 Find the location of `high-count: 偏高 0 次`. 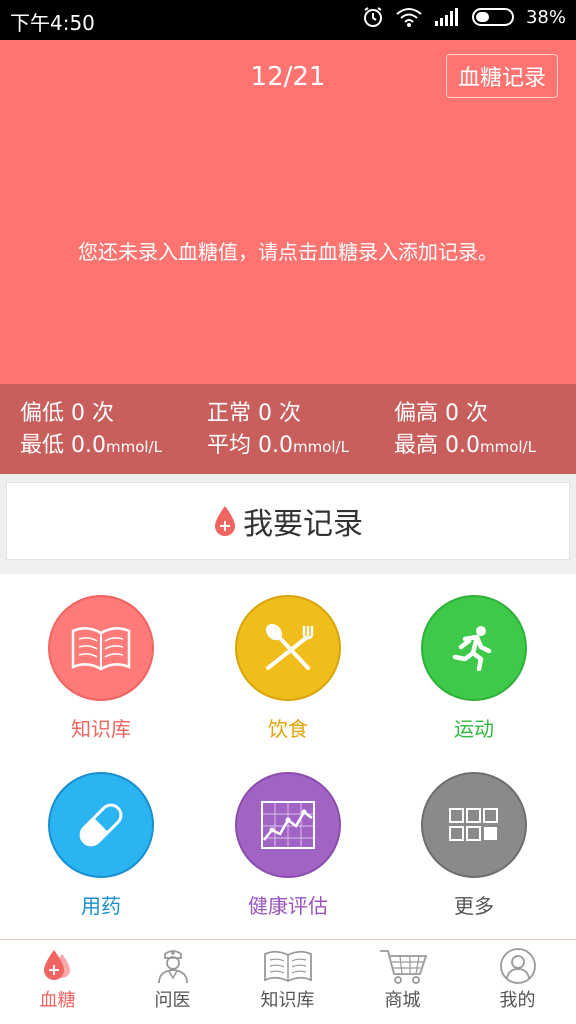

high-count: 偏高 0 次 is located at coordinates (441, 413).